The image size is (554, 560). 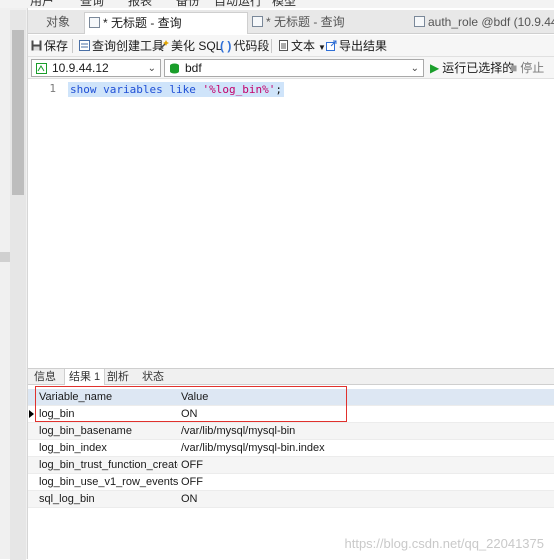 I want to click on stop-label: 停止, so click(x=532, y=68).